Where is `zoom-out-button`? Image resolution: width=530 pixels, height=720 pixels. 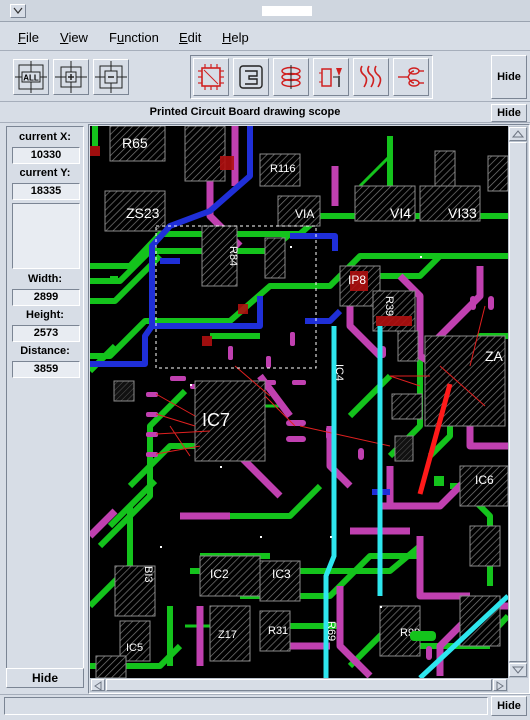 zoom-out-button is located at coordinates (111, 77).